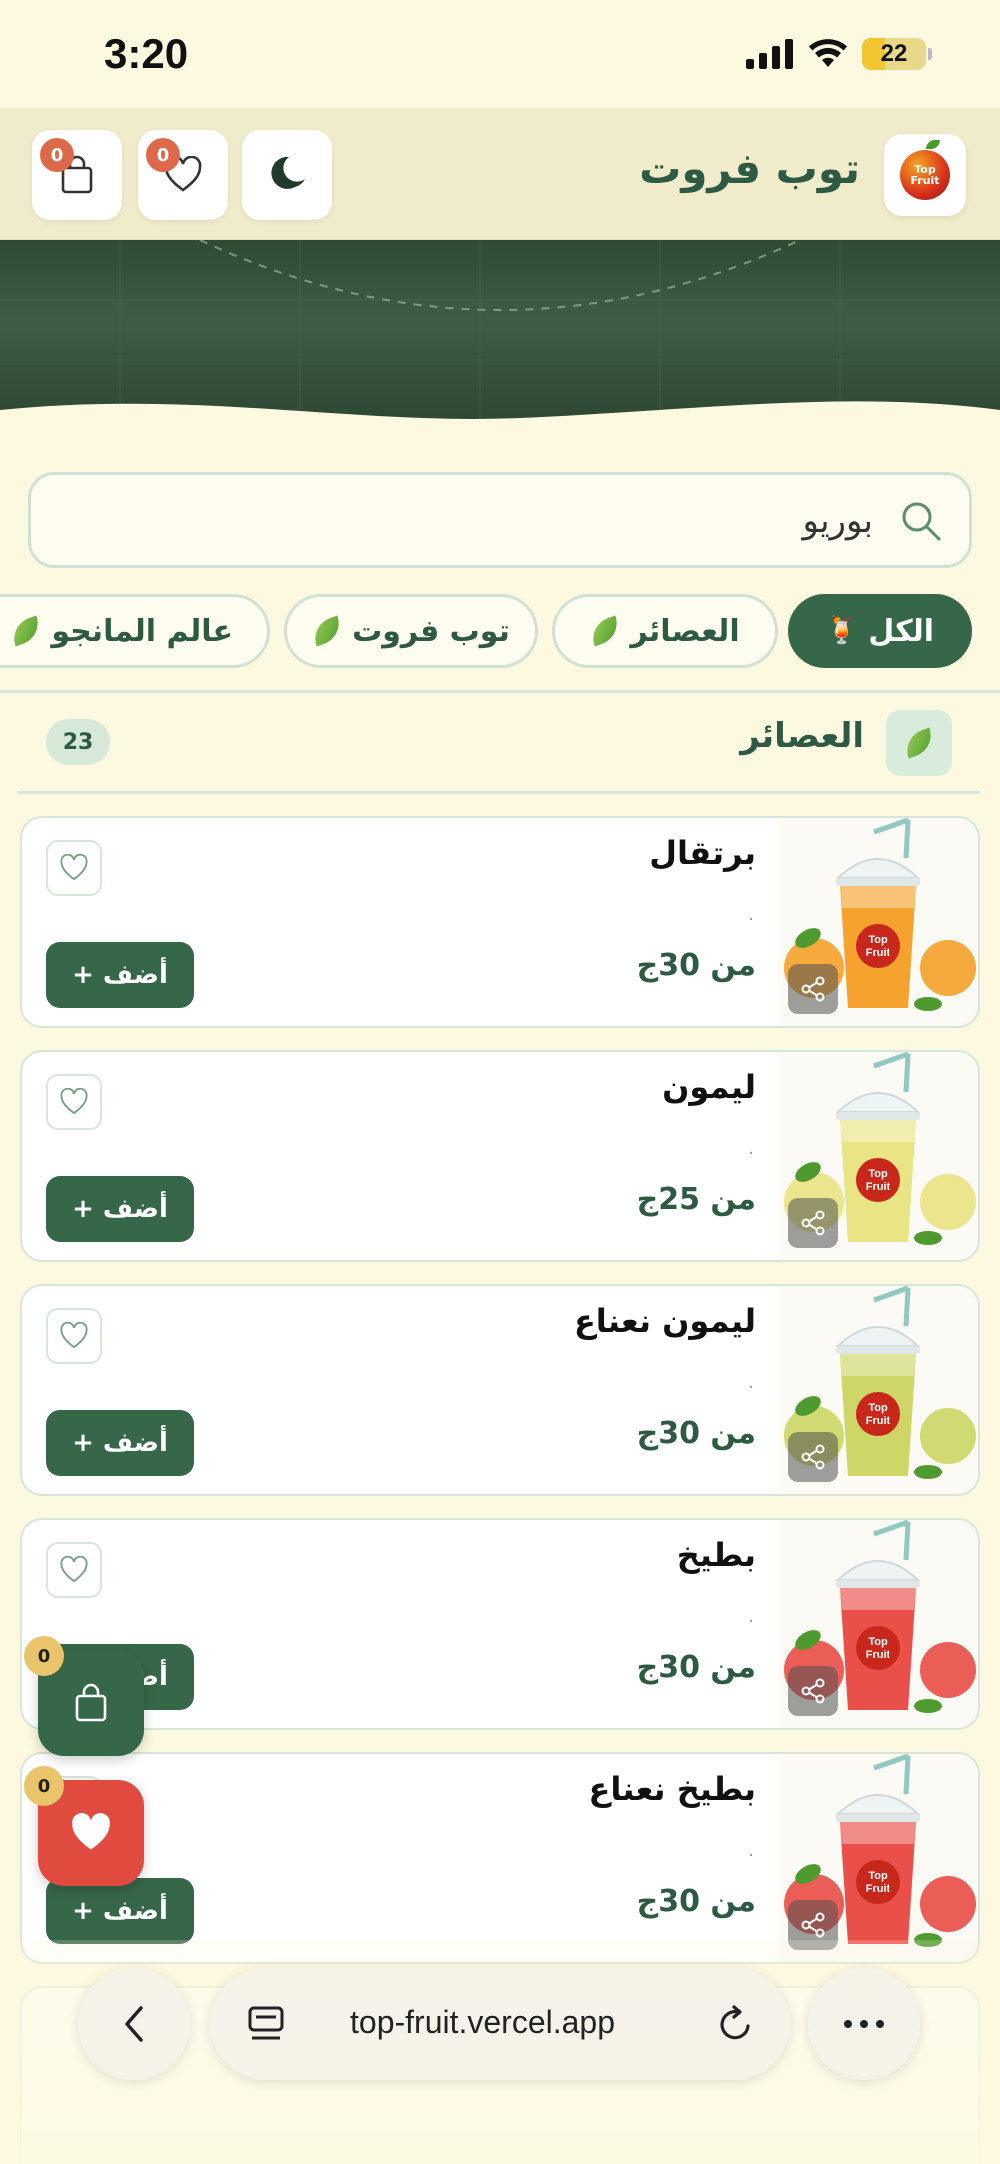 Image resolution: width=1000 pixels, height=2164 pixels. What do you see at coordinates (839, 54) in the screenshot?
I see `status-icons: 22` at bounding box center [839, 54].